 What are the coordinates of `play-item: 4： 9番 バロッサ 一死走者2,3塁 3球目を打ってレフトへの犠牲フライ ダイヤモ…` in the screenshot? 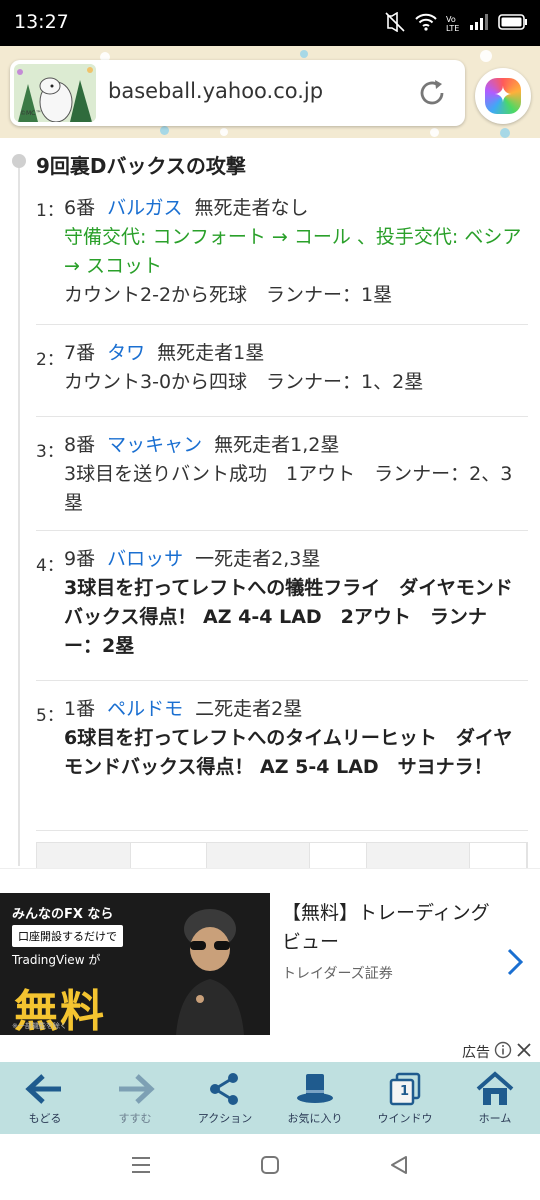 It's located at (282, 606).